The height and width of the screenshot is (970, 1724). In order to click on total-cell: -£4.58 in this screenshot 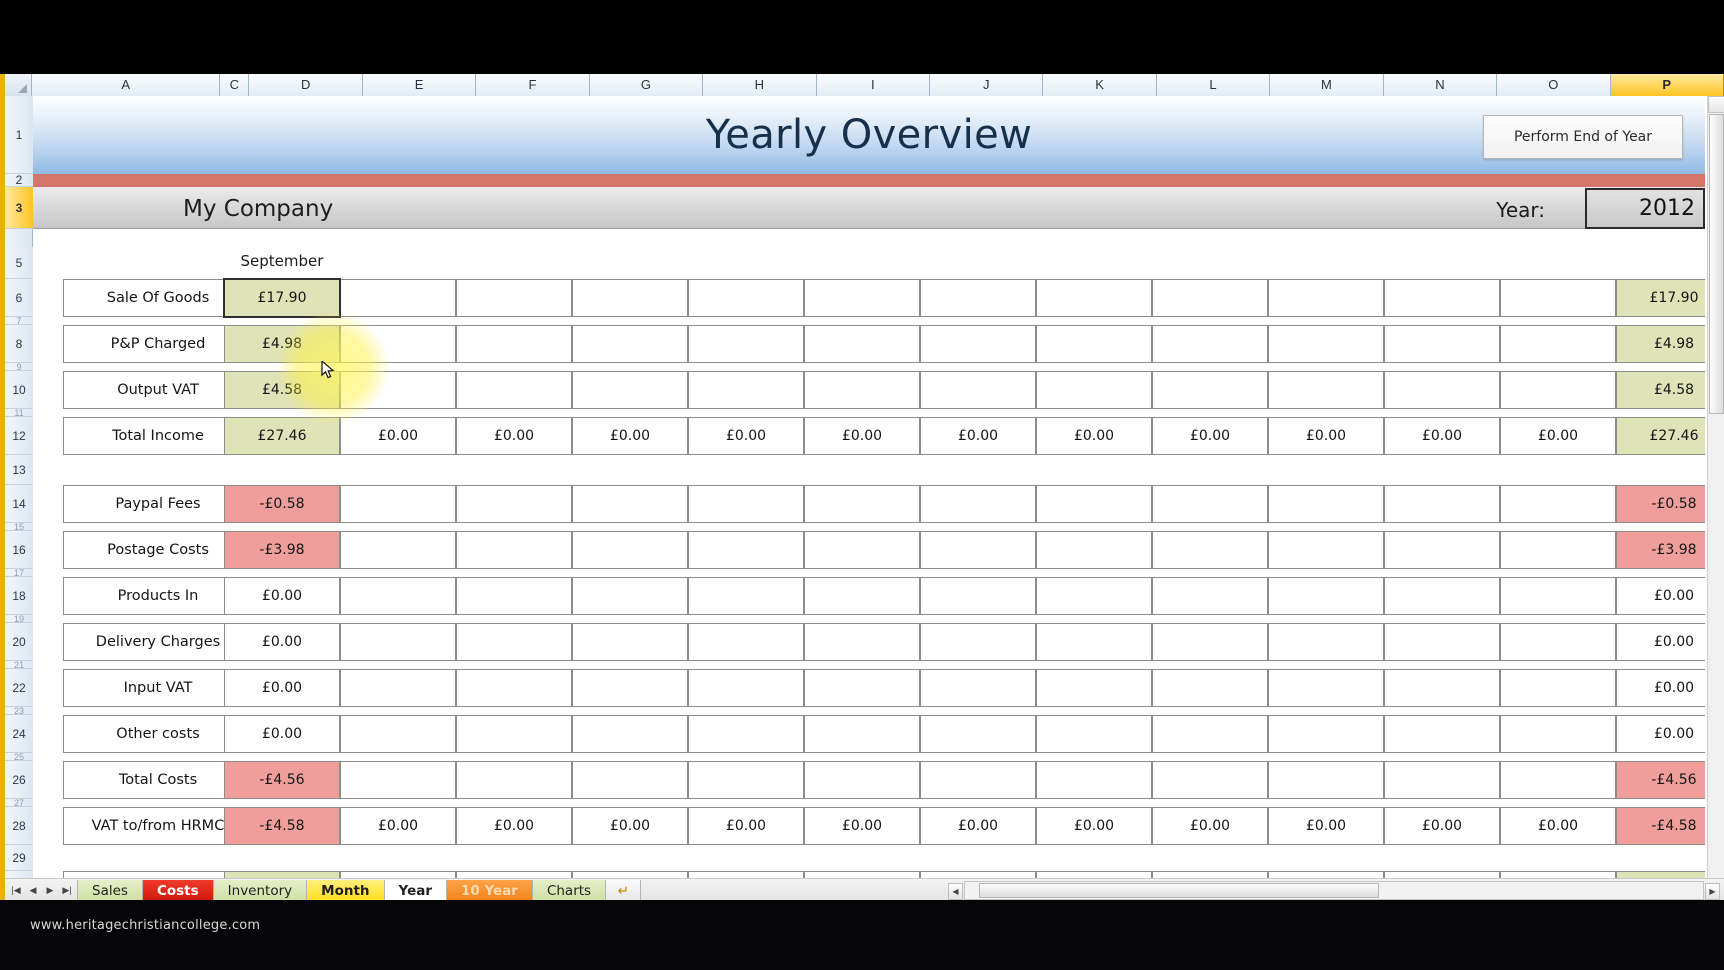, I will do `click(1660, 826)`.